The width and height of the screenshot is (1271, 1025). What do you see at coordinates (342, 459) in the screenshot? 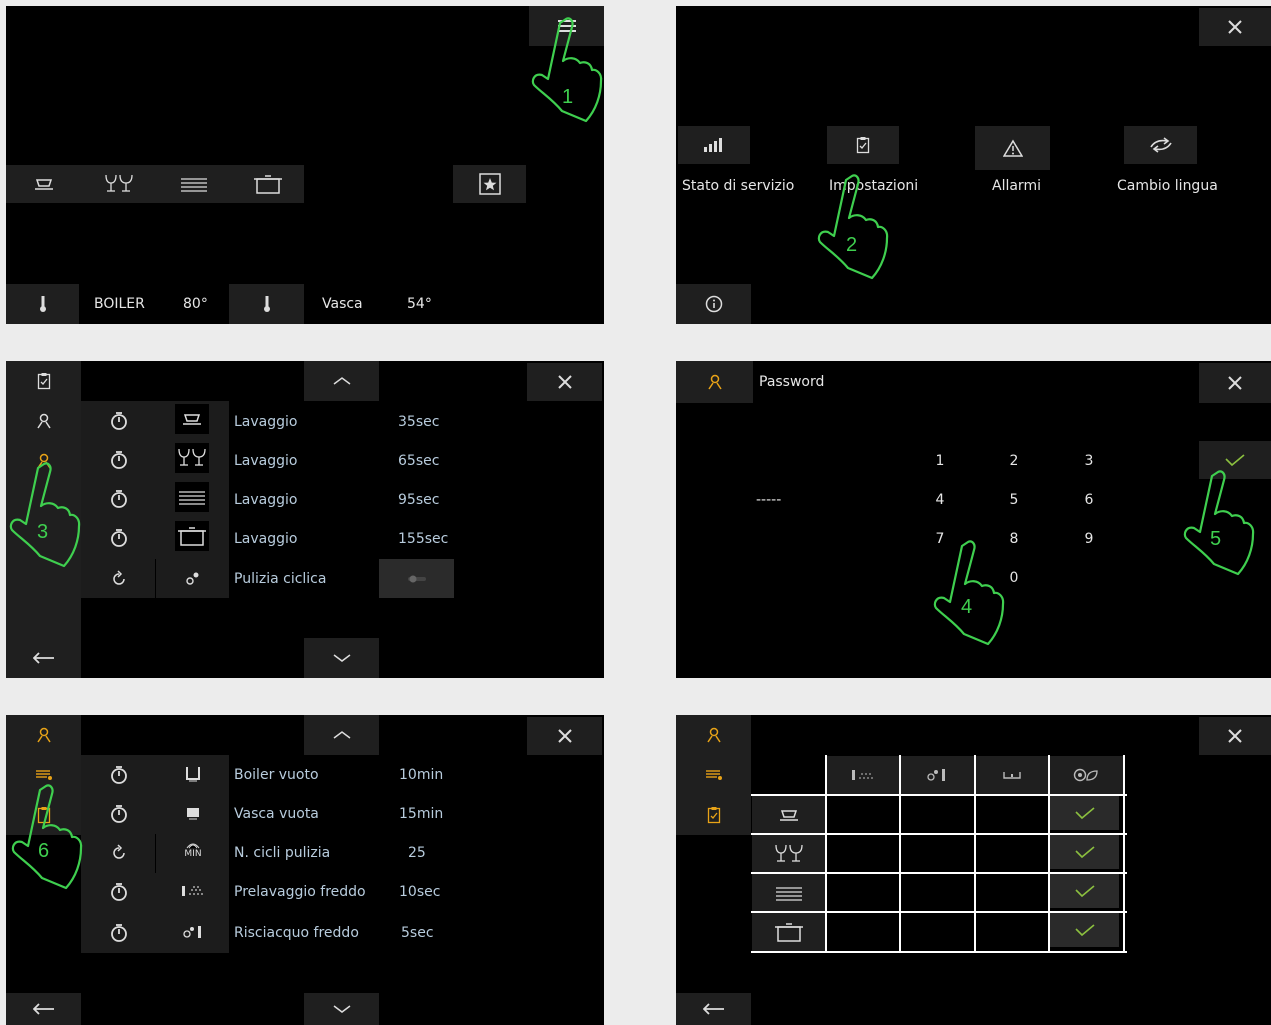
I see `setting-row: Lavaggio 65sec` at bounding box center [342, 459].